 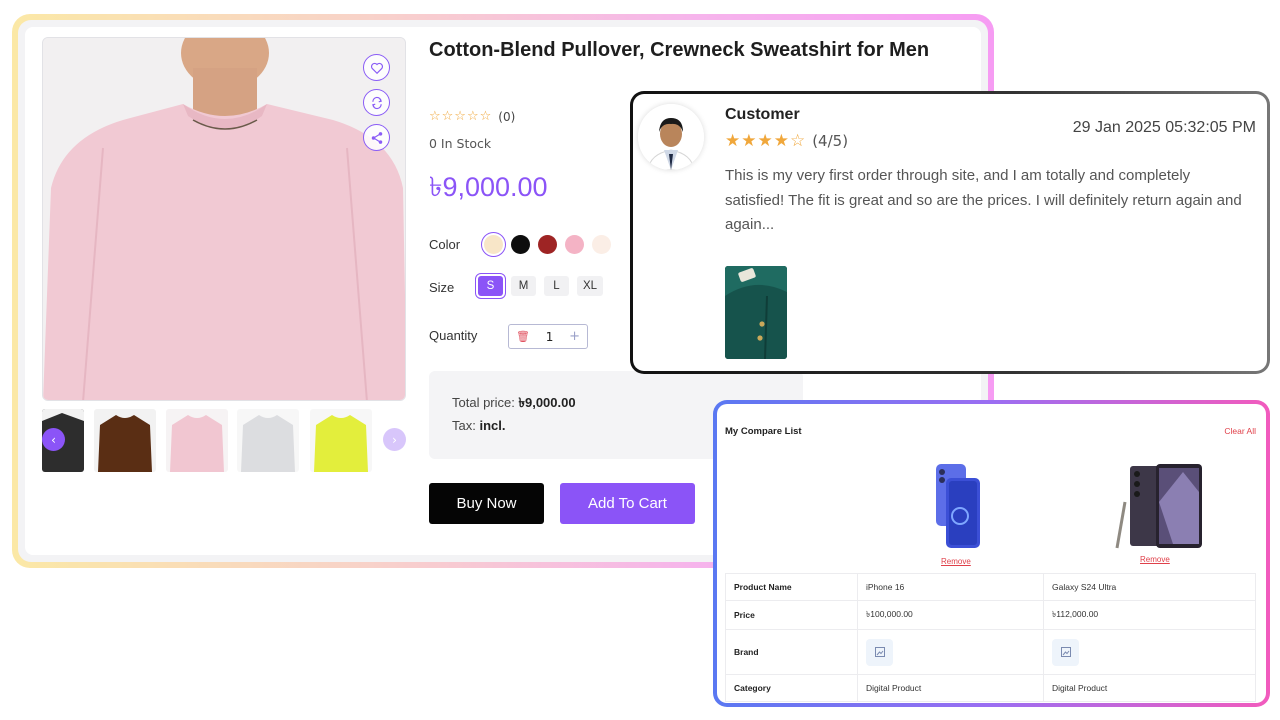 I want to click on review-rating-text: (4/5), so click(x=830, y=141).